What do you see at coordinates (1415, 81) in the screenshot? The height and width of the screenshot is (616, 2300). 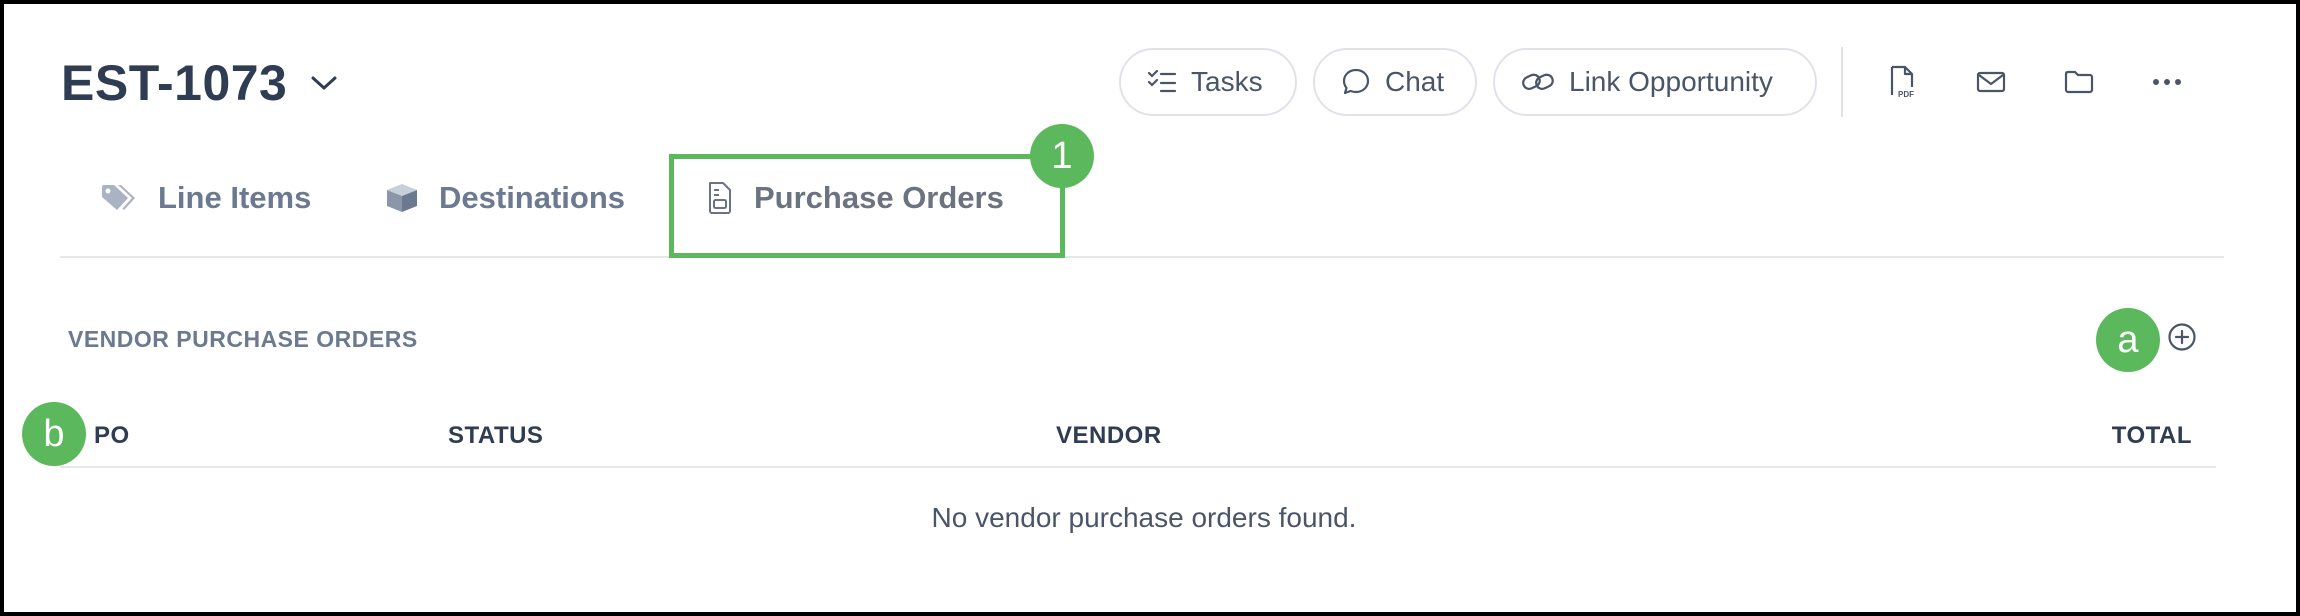 I see `chat-label: Chat` at bounding box center [1415, 81].